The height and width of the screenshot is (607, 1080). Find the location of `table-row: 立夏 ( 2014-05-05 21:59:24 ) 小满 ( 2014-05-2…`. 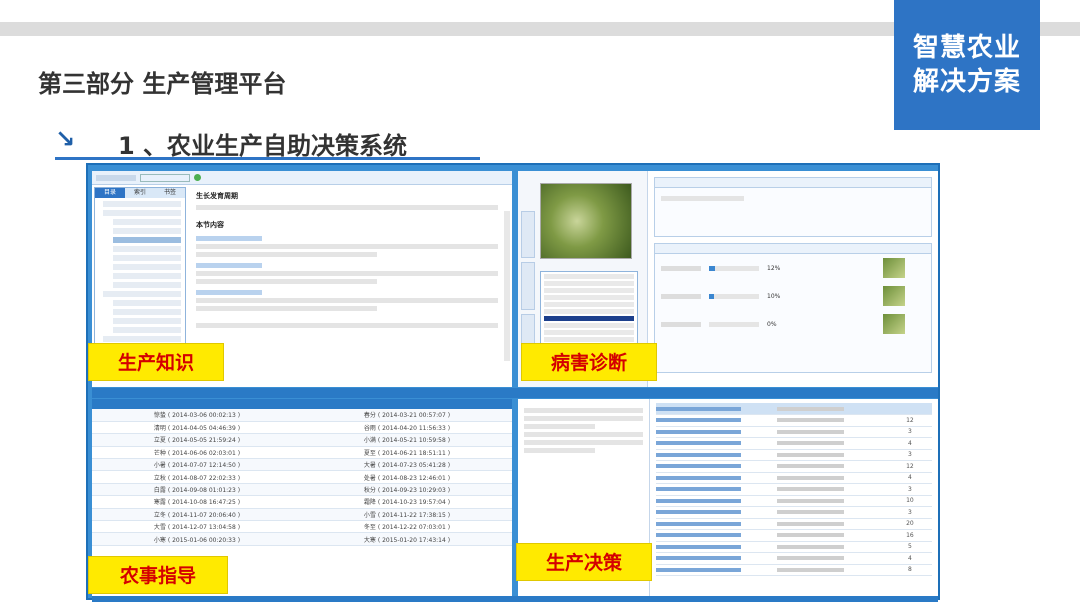

table-row: 立夏 ( 2014-05-05 21:59:24 ) 小满 ( 2014-05-2… is located at coordinates (302, 440).